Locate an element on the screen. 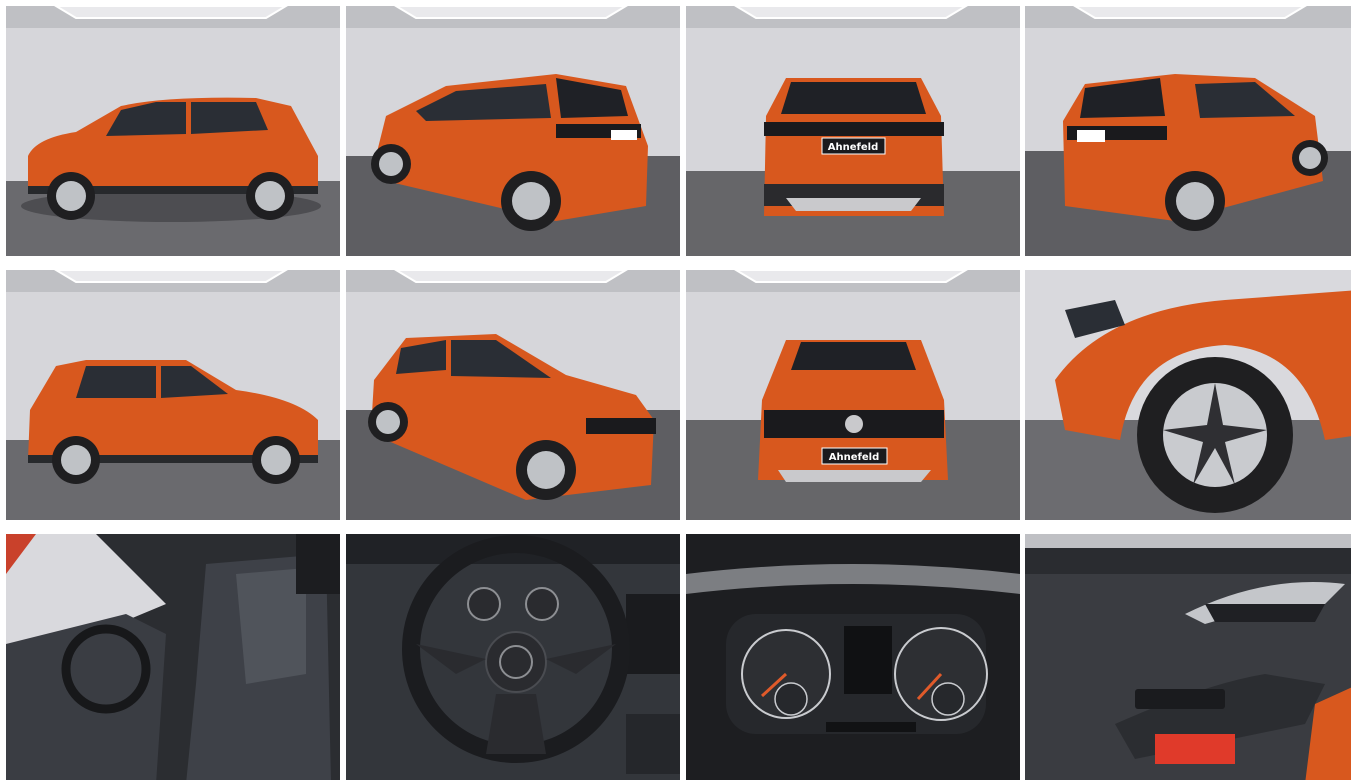 The width and height of the screenshot is (1351, 780). car-rear-quarter-right-image is located at coordinates (1188, 131).